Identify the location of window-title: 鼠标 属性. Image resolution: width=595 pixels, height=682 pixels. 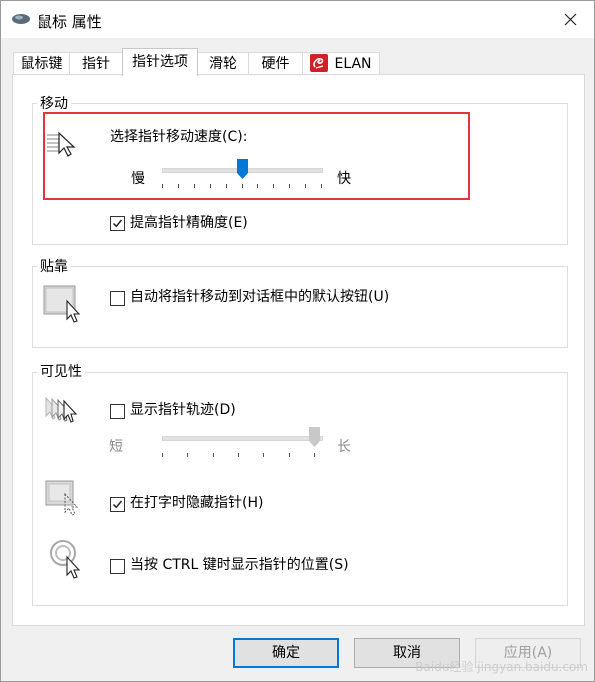
(69, 22).